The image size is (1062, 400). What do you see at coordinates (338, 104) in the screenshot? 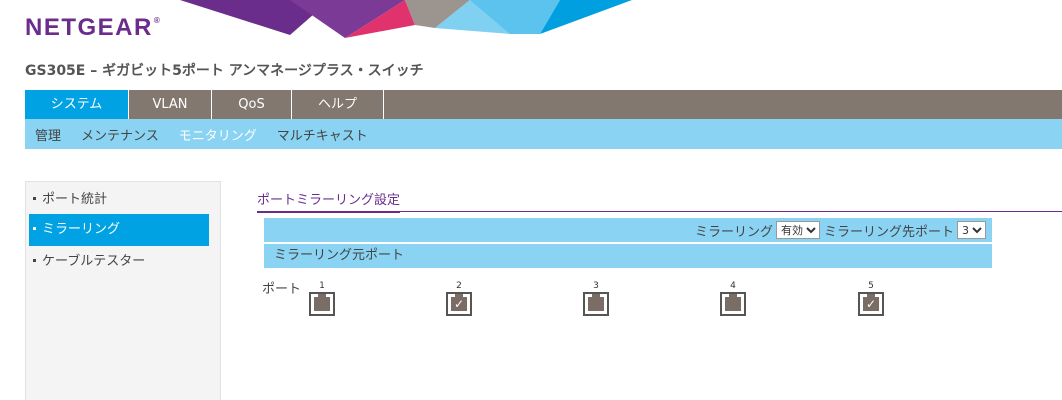
I see `tab-help: ヘルプ` at bounding box center [338, 104].